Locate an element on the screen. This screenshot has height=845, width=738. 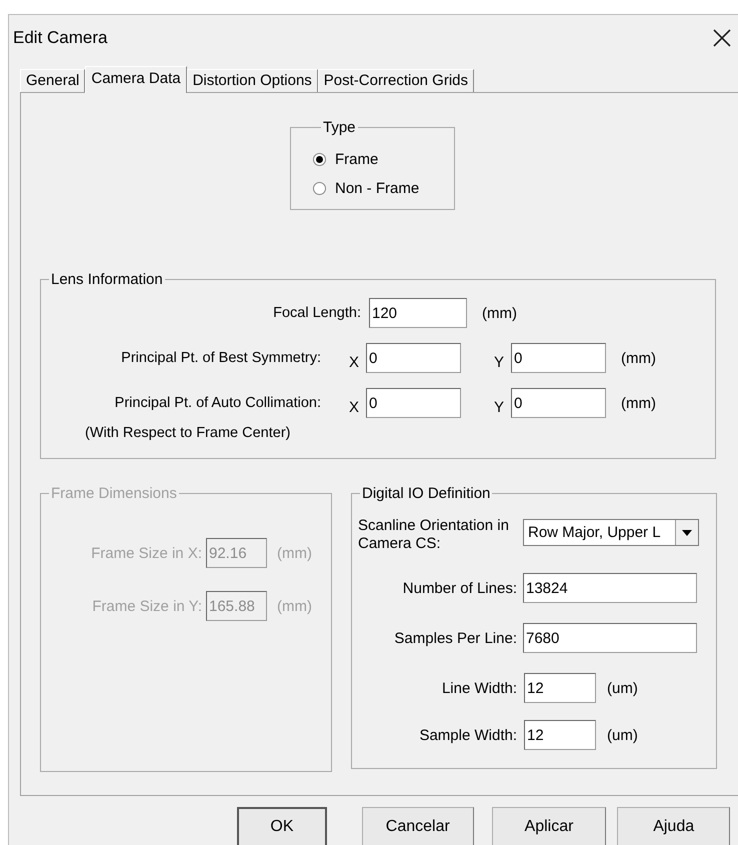
field-label: Scanline Orientation in Camera CS: is located at coordinates (433, 535).